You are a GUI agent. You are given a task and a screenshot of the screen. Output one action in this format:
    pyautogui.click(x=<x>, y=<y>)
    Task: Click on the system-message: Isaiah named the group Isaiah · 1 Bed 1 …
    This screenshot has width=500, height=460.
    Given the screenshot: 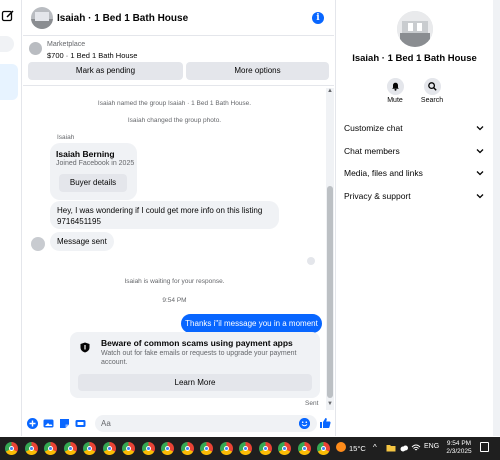 What is the action you would take?
    pyautogui.click(x=174, y=103)
    